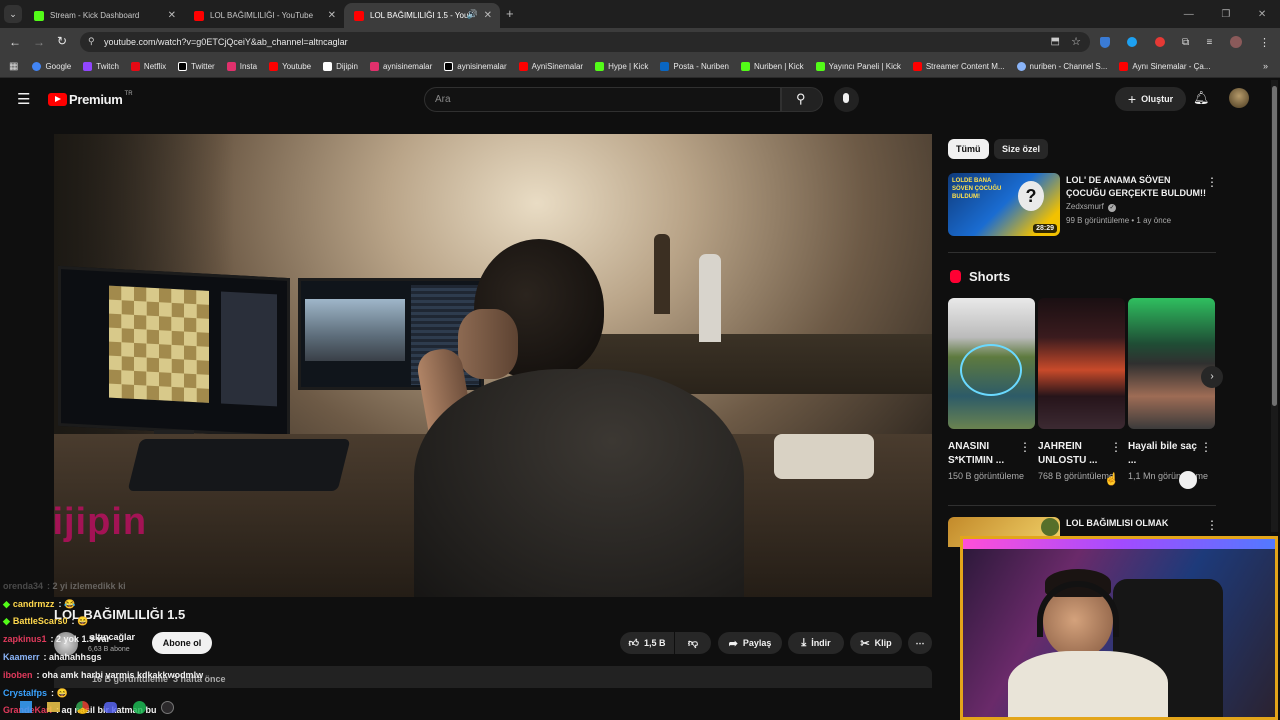 The image size is (1280, 720). Describe the element at coordinates (1239, 98) in the screenshot. I see `account-avatar` at that location.